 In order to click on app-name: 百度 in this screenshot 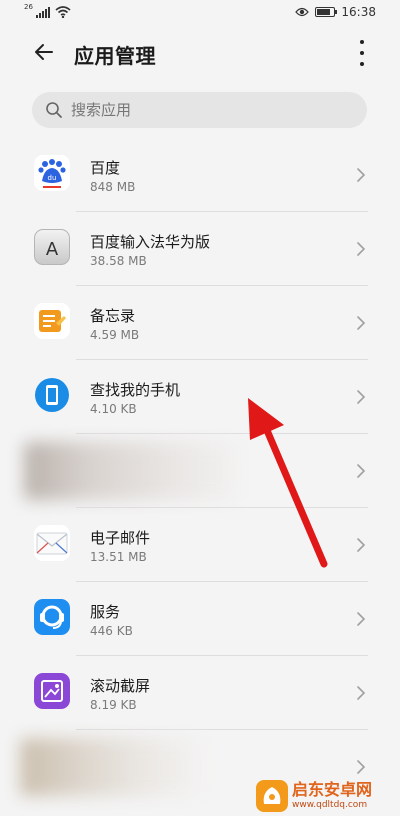, I will do `click(105, 168)`.